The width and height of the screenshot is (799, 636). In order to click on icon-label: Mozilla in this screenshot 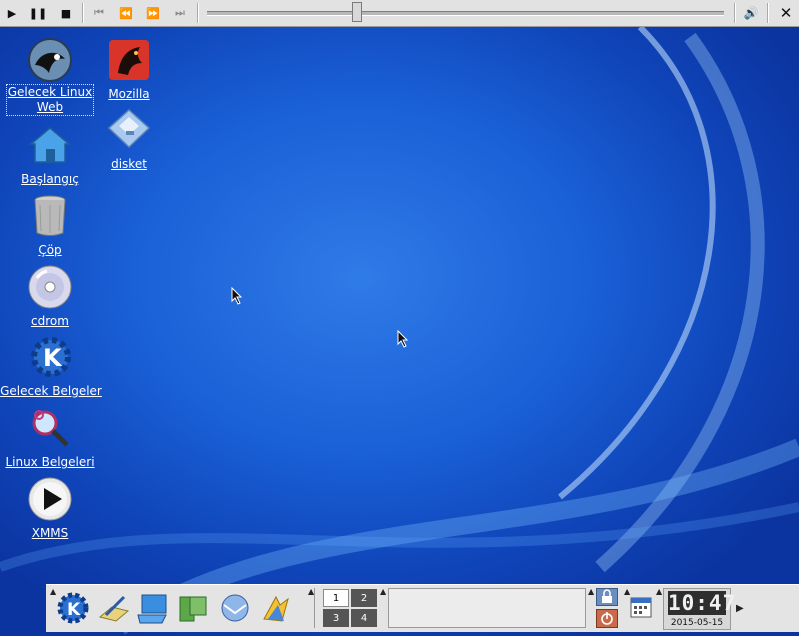, I will do `click(129, 94)`.